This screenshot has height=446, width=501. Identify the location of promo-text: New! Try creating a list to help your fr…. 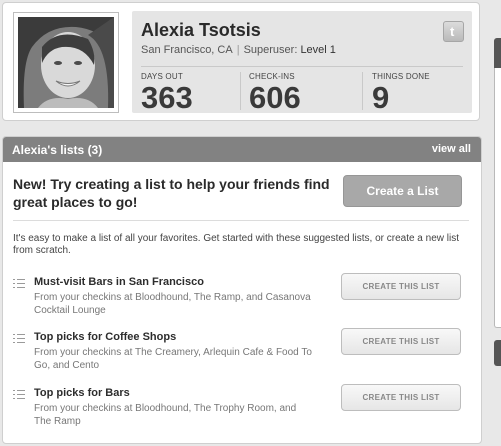
(171, 193).